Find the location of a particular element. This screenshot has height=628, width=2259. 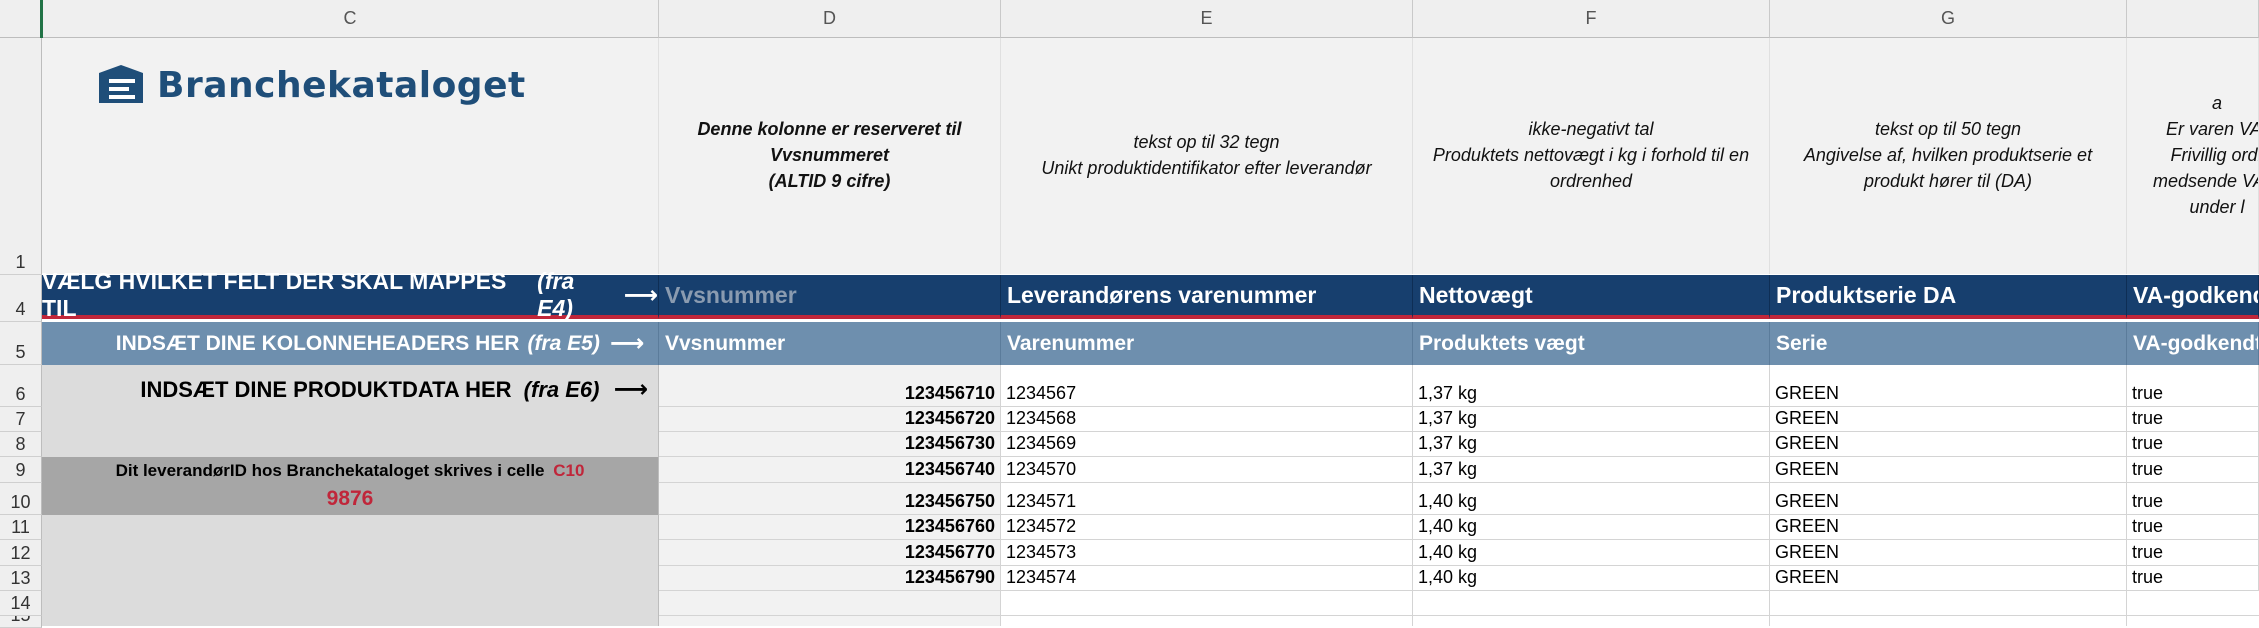

row-header-11: 11 is located at coordinates (21, 527).